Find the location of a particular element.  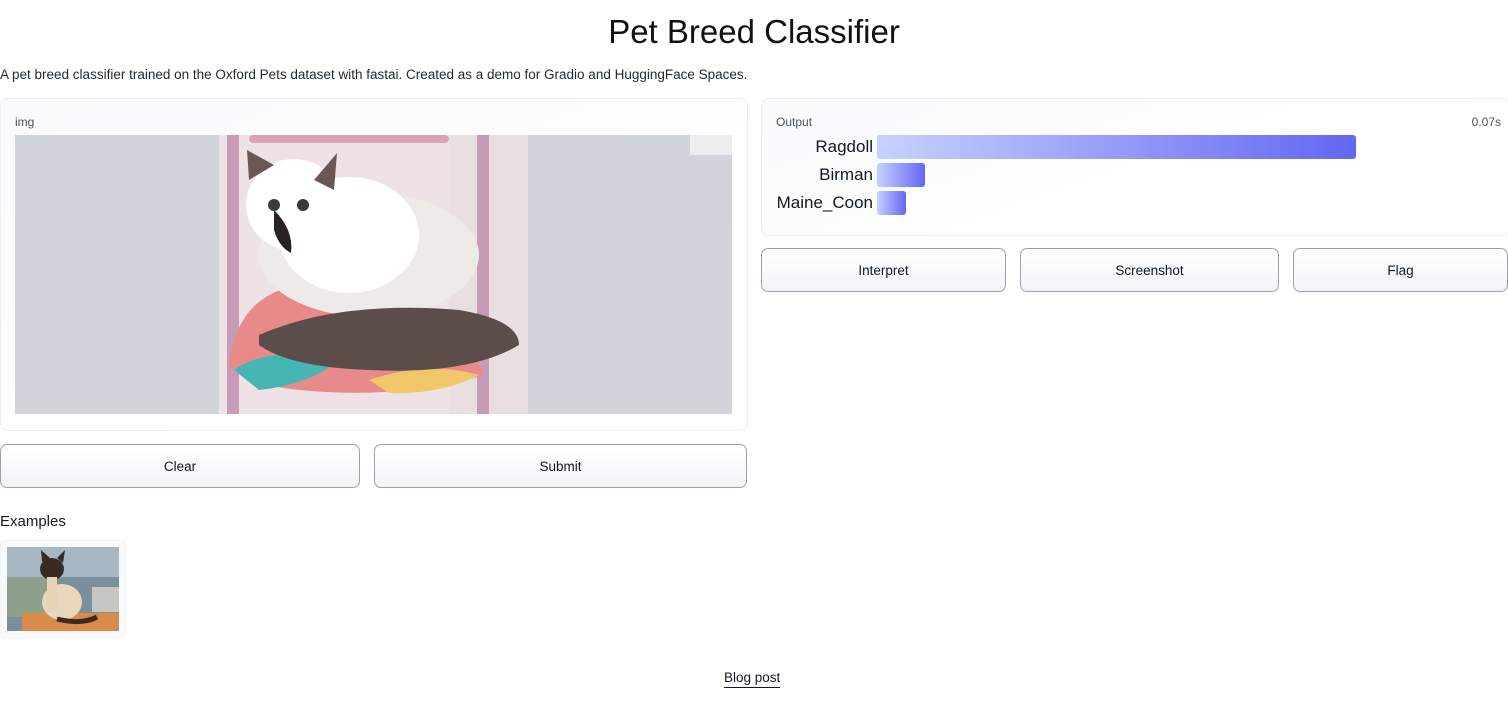

examples-heading: Examples is located at coordinates (33, 521).